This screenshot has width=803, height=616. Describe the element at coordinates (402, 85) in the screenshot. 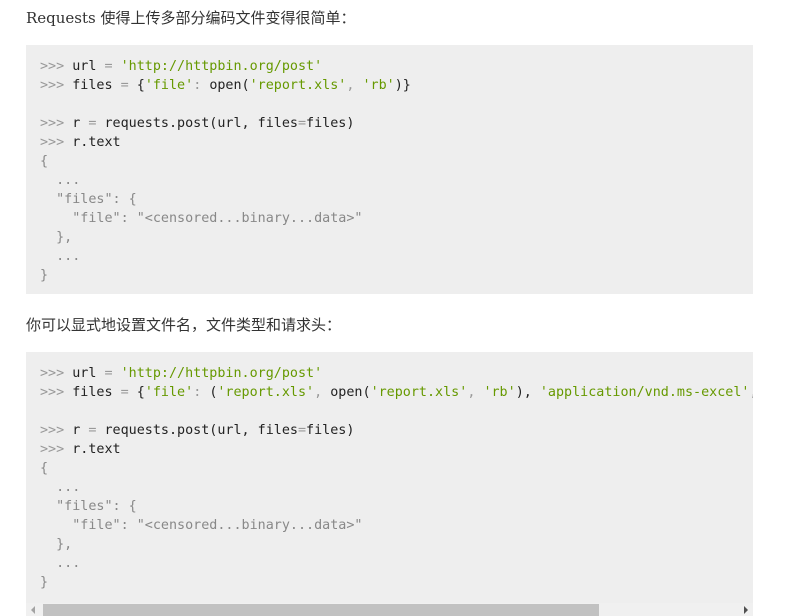

I see `code-token: )}` at that location.